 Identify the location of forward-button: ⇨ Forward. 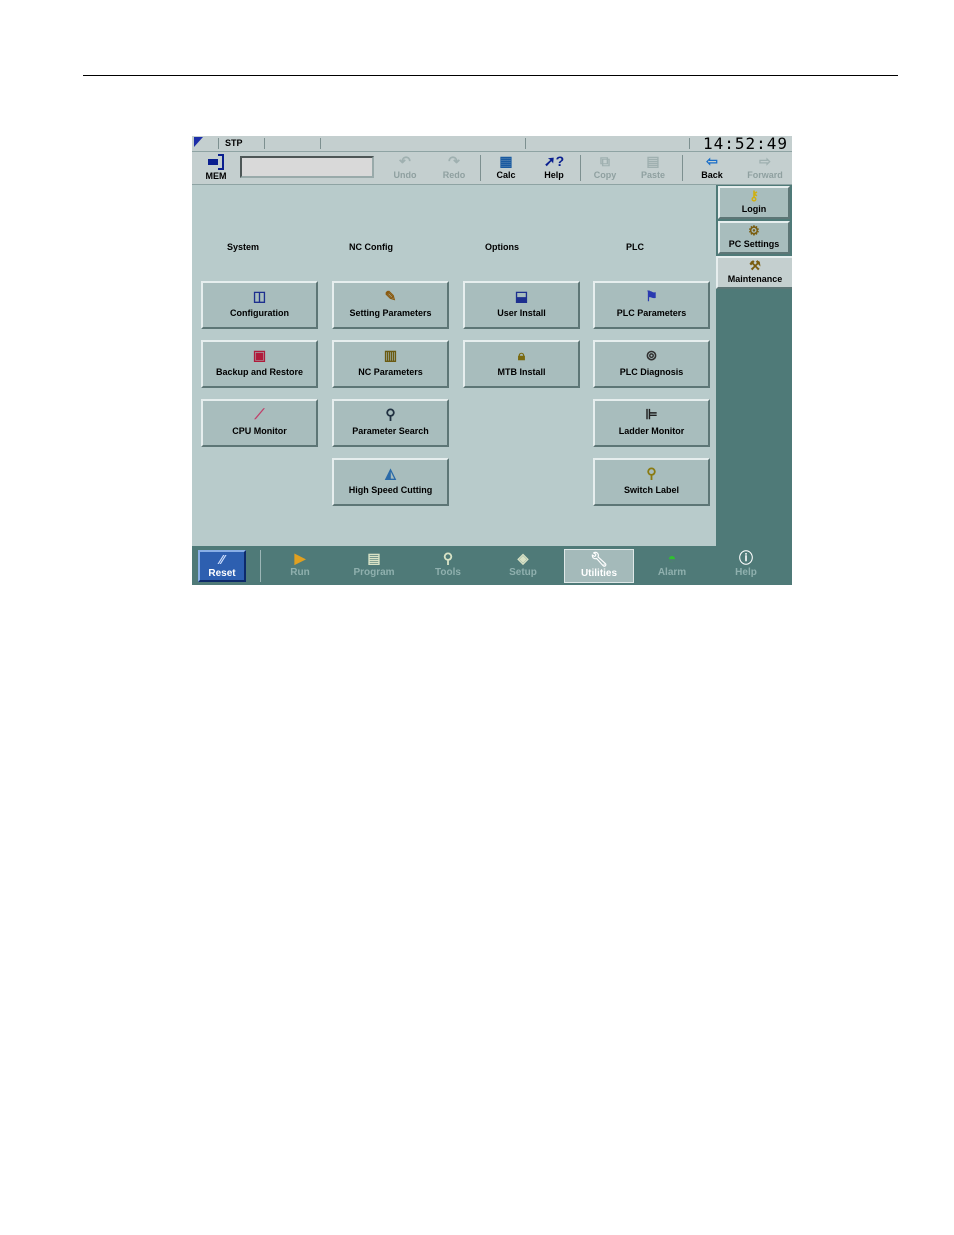
(765, 168).